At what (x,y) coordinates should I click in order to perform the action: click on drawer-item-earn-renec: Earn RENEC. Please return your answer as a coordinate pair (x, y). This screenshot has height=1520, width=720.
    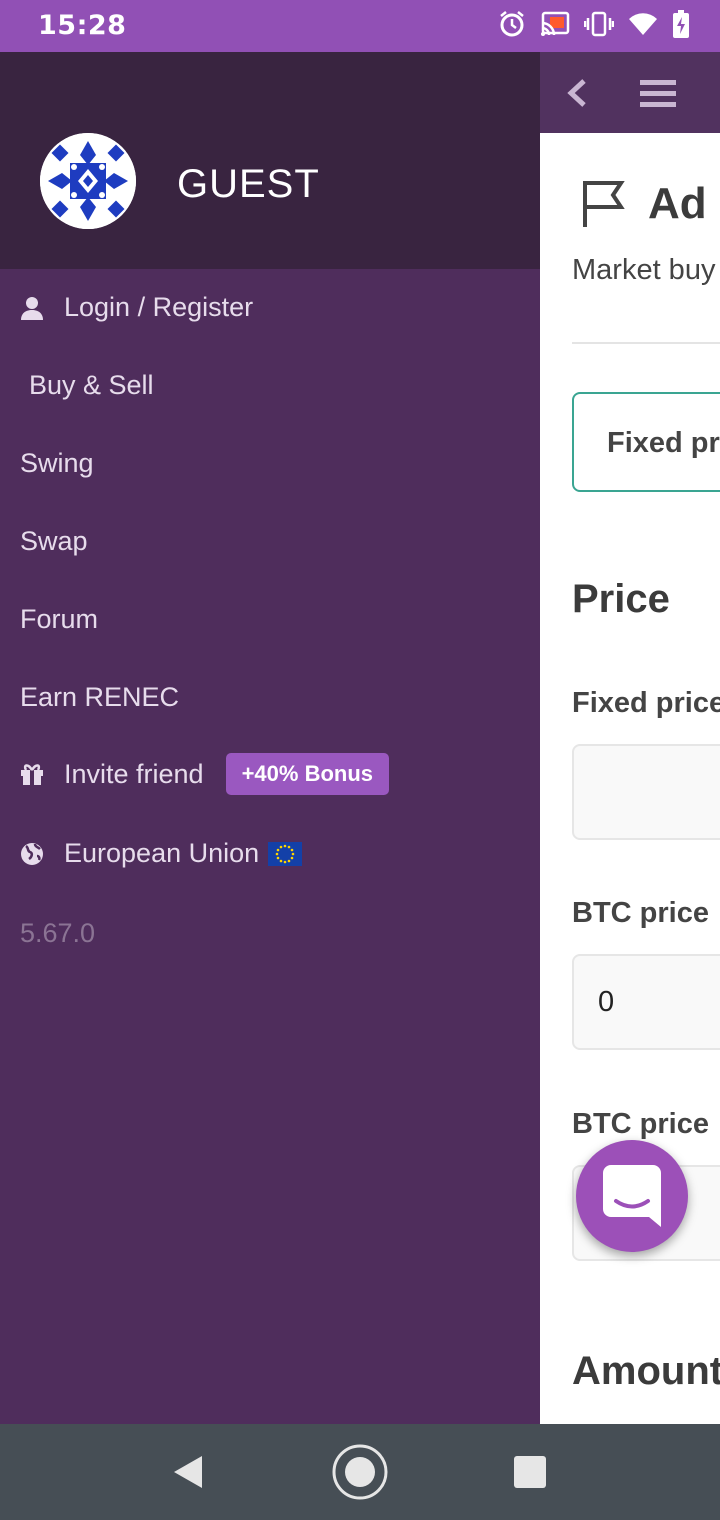
    Looking at the image, I should click on (99, 697).